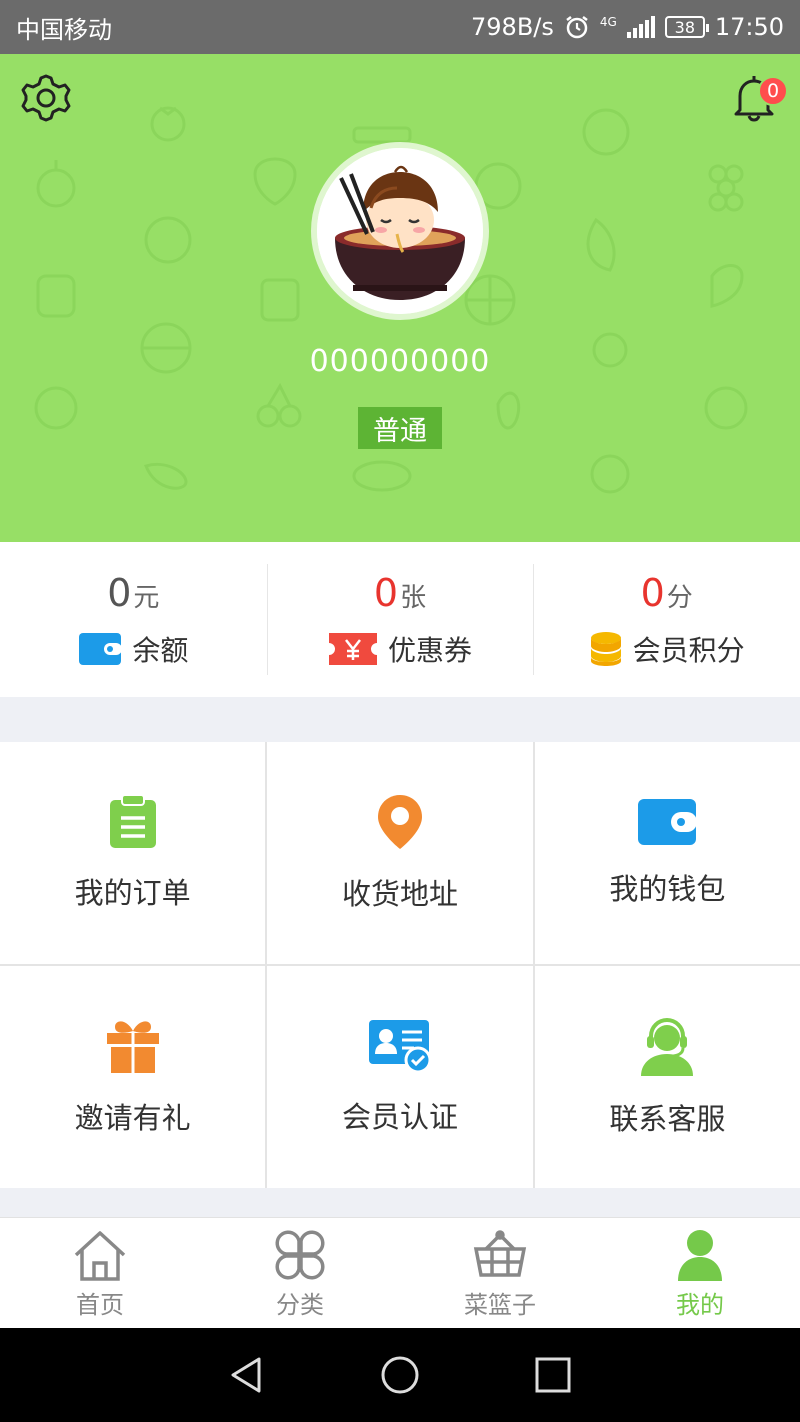  I want to click on avatar, so click(400, 231).